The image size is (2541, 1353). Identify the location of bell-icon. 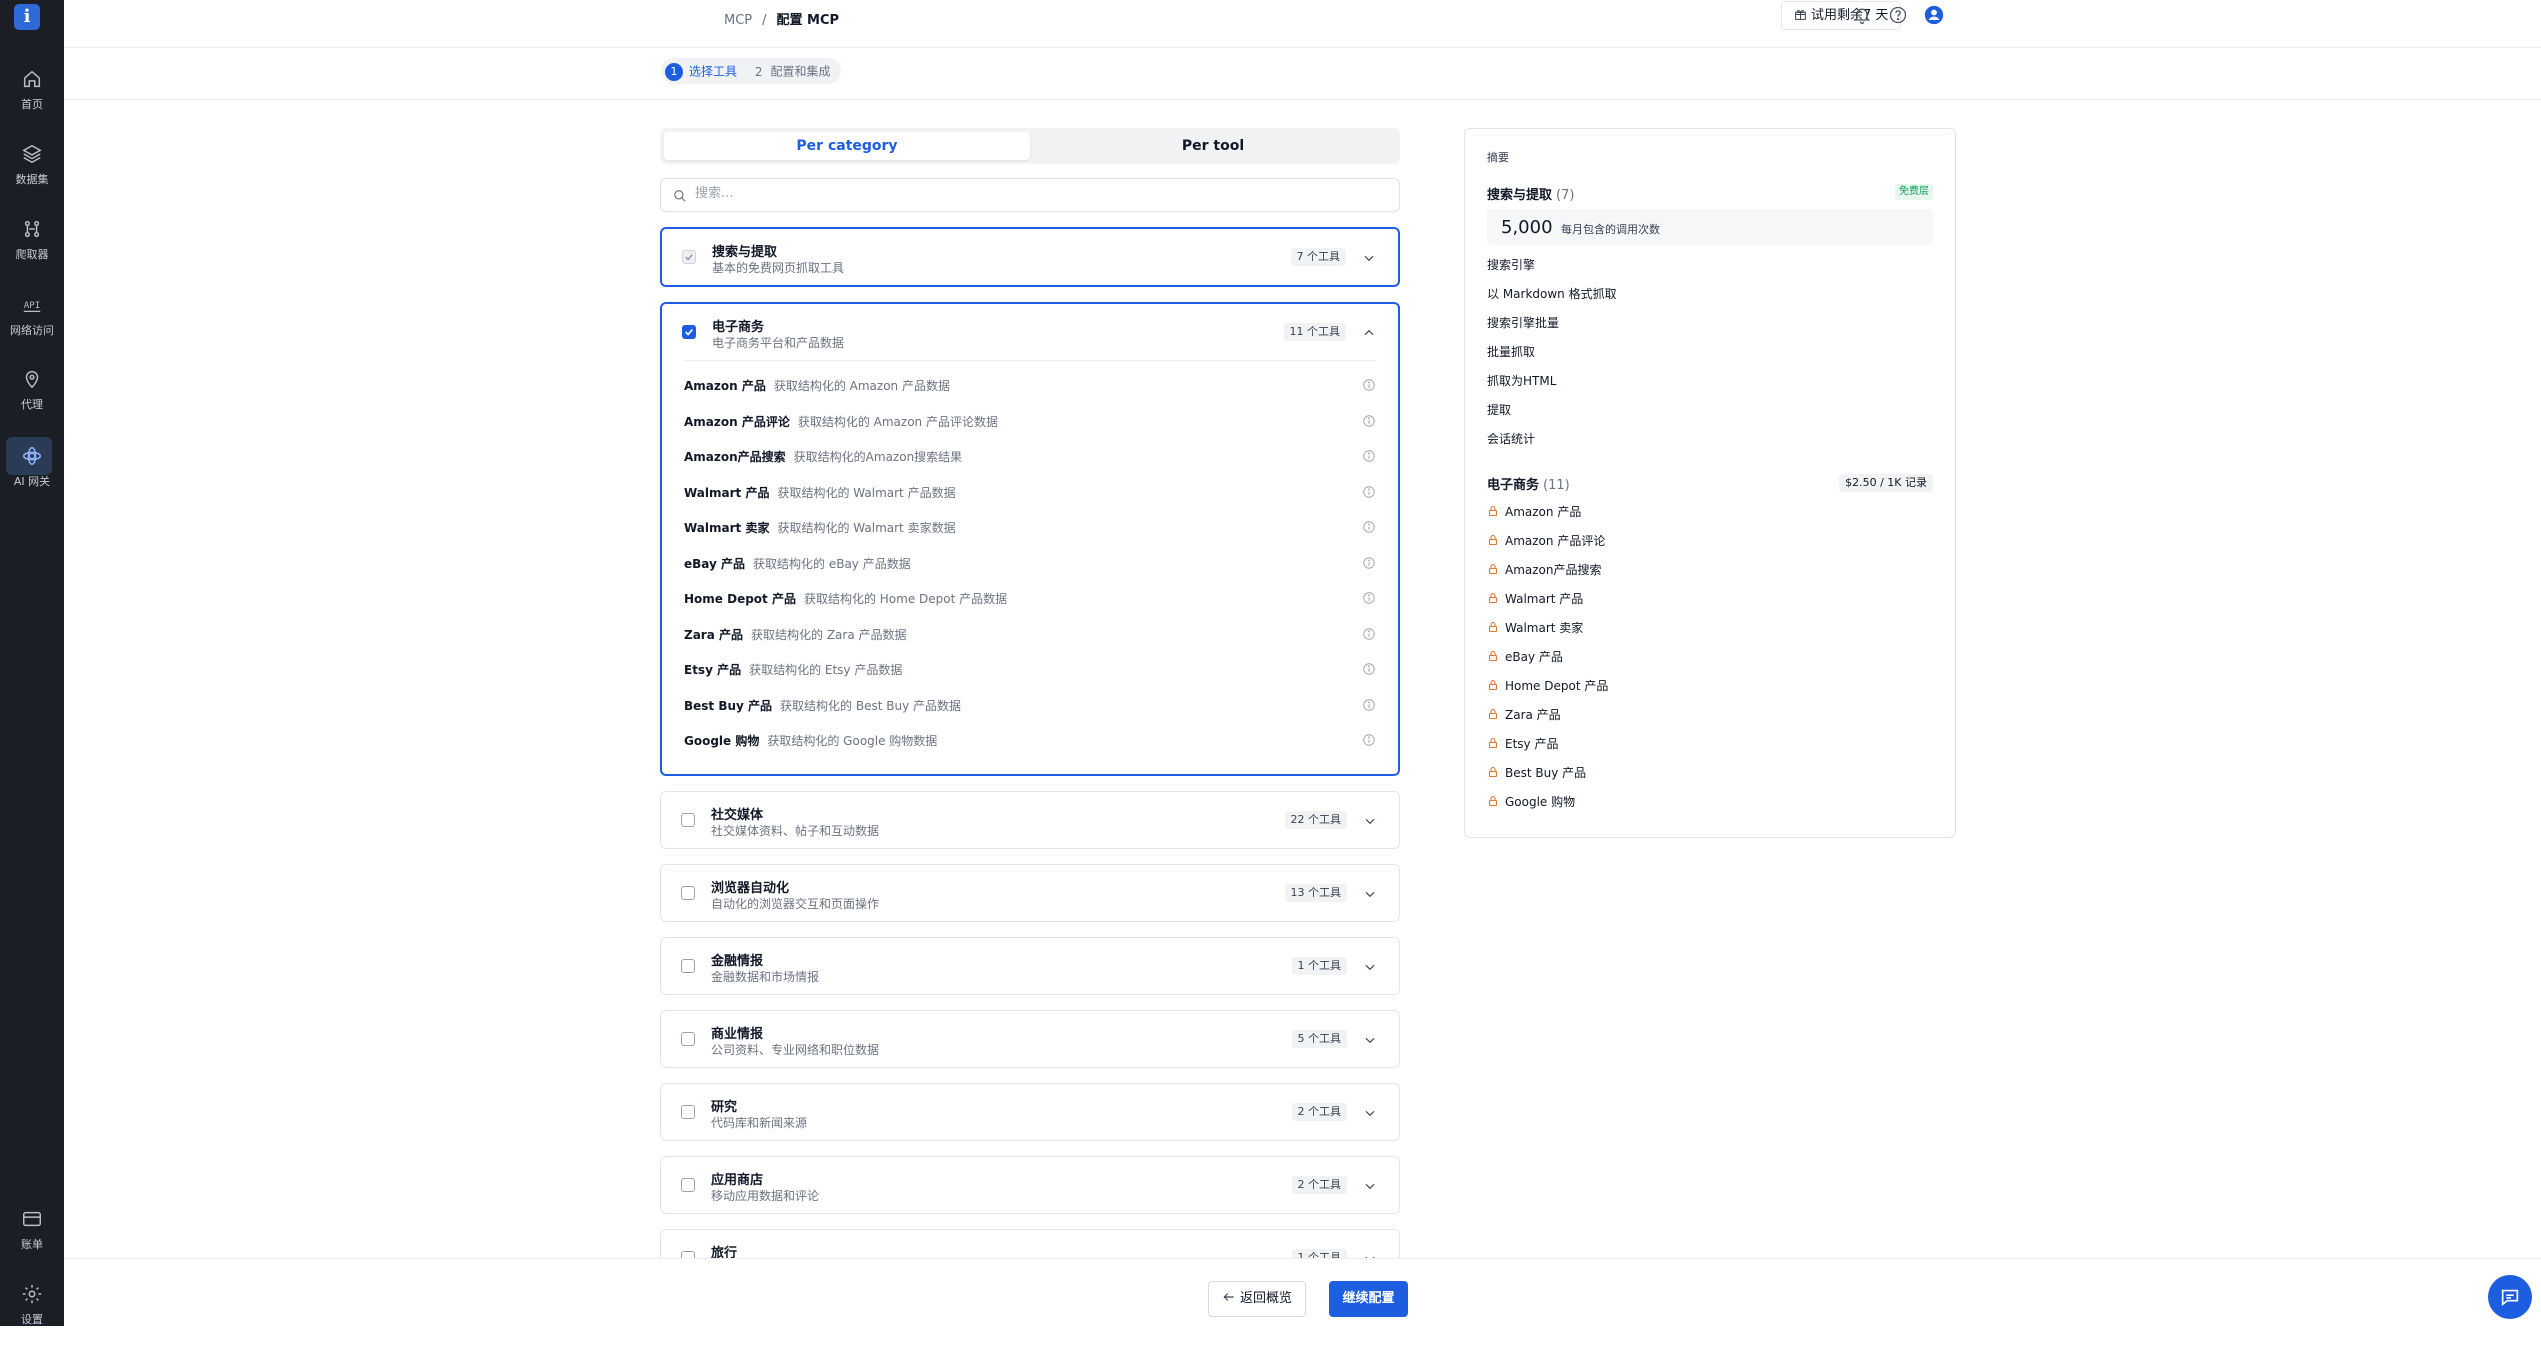
(1862, 15).